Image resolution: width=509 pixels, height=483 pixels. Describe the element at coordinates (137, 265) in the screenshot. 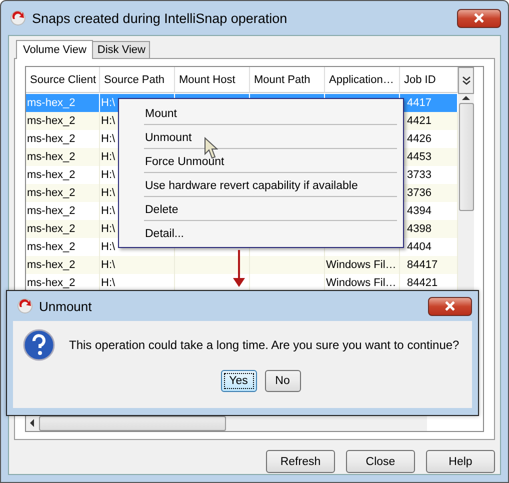

I see `table-cell: H:\` at that location.